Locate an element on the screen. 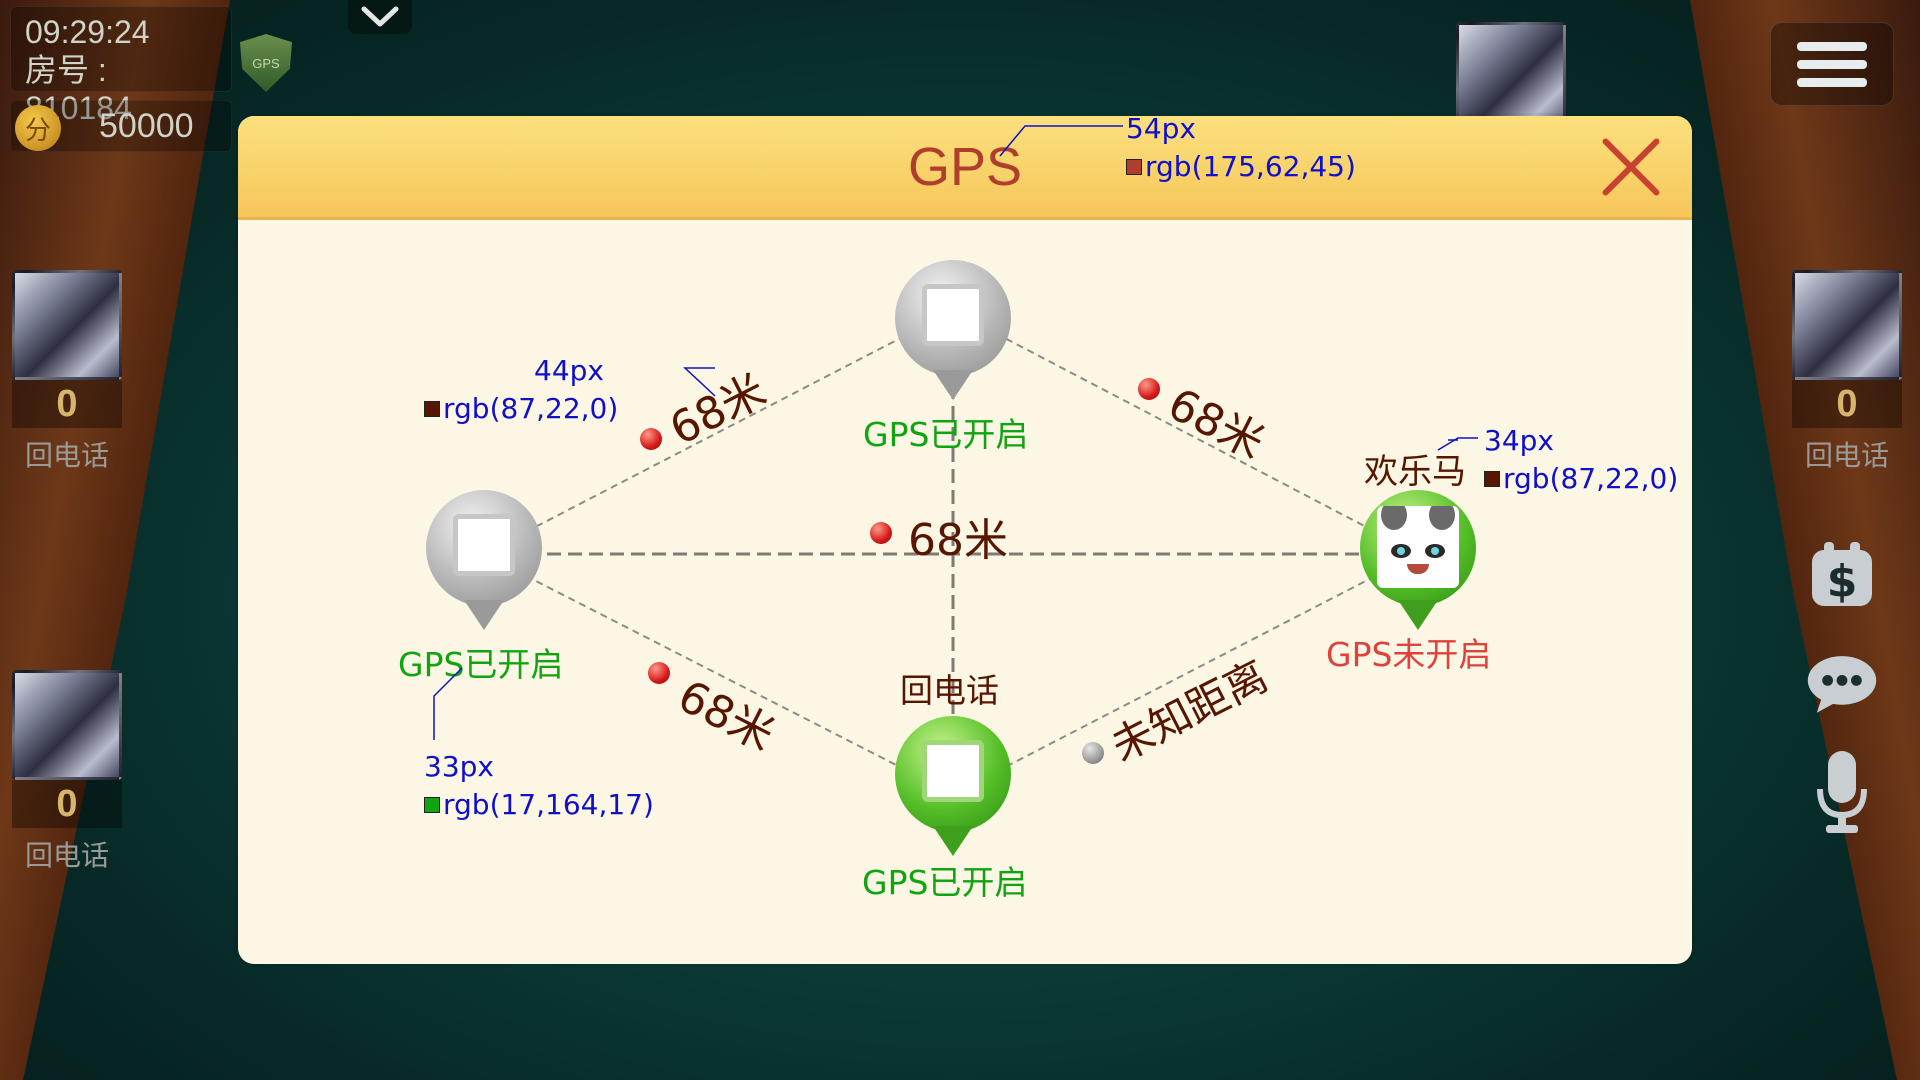 The image size is (1920, 1080). annotation-distance-color: rgb(87,22,0) is located at coordinates (531, 408).